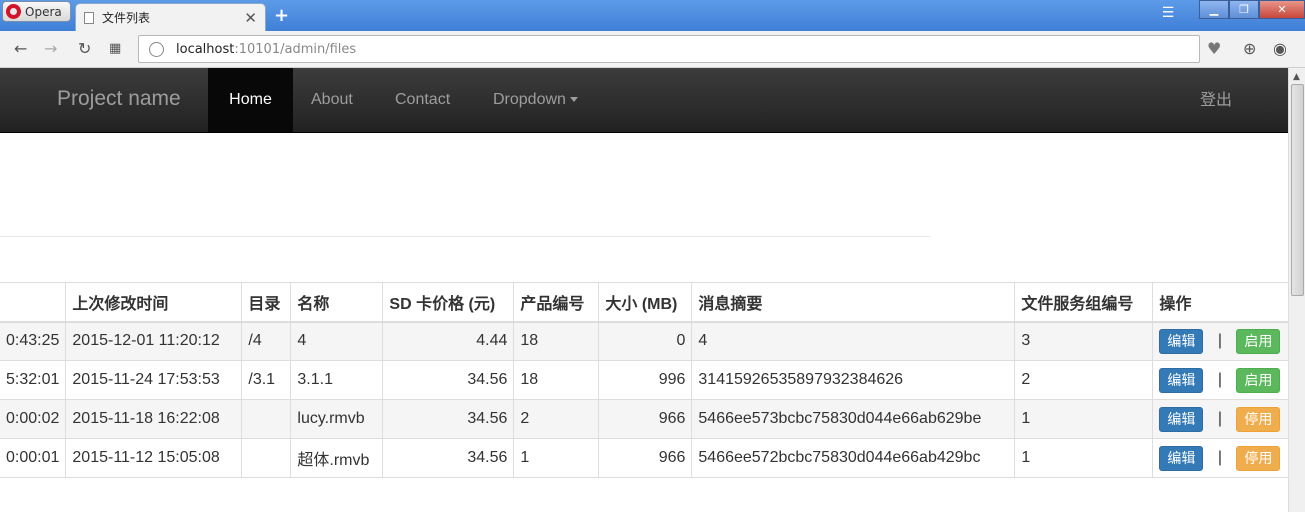 This screenshot has width=1305, height=512. What do you see at coordinates (1221, 302) in the screenshot?
I see `col-actions: 操作` at bounding box center [1221, 302].